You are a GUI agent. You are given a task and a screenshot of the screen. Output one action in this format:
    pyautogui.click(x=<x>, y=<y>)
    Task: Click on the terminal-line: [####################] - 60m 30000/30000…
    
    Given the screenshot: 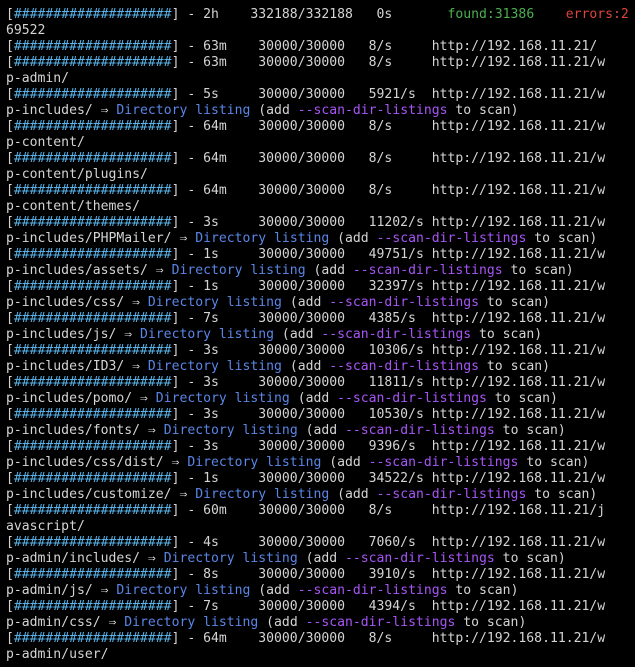 What is the action you would take?
    pyautogui.click(x=320, y=511)
    